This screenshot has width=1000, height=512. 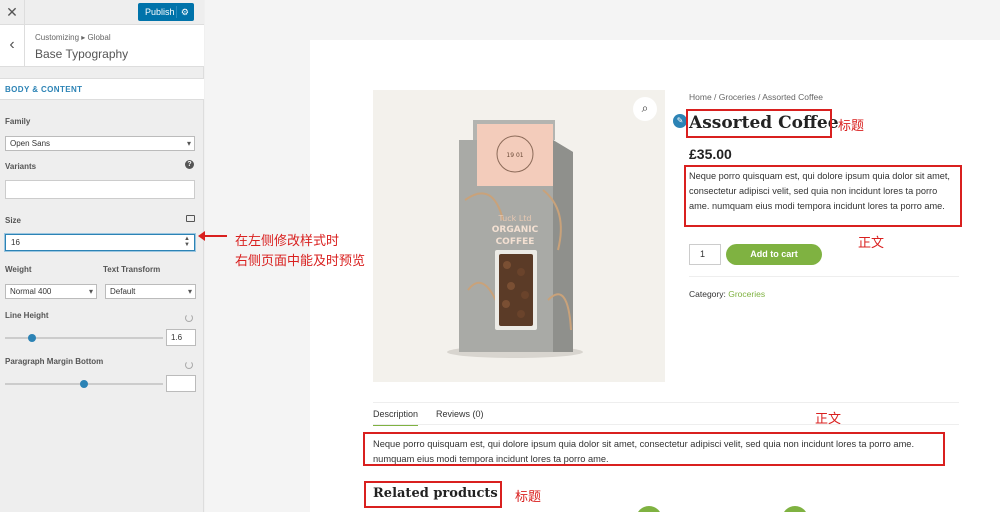 What do you see at coordinates (100, 143) in the screenshot?
I see `family-select: Open Sans ▾` at bounding box center [100, 143].